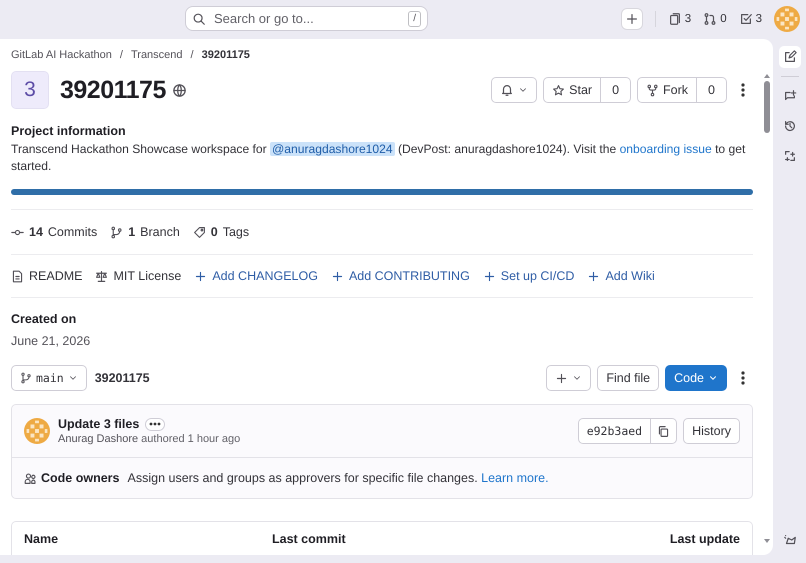  Describe the element at coordinates (49, 378) in the screenshot. I see `branch-dropdown: main` at that location.